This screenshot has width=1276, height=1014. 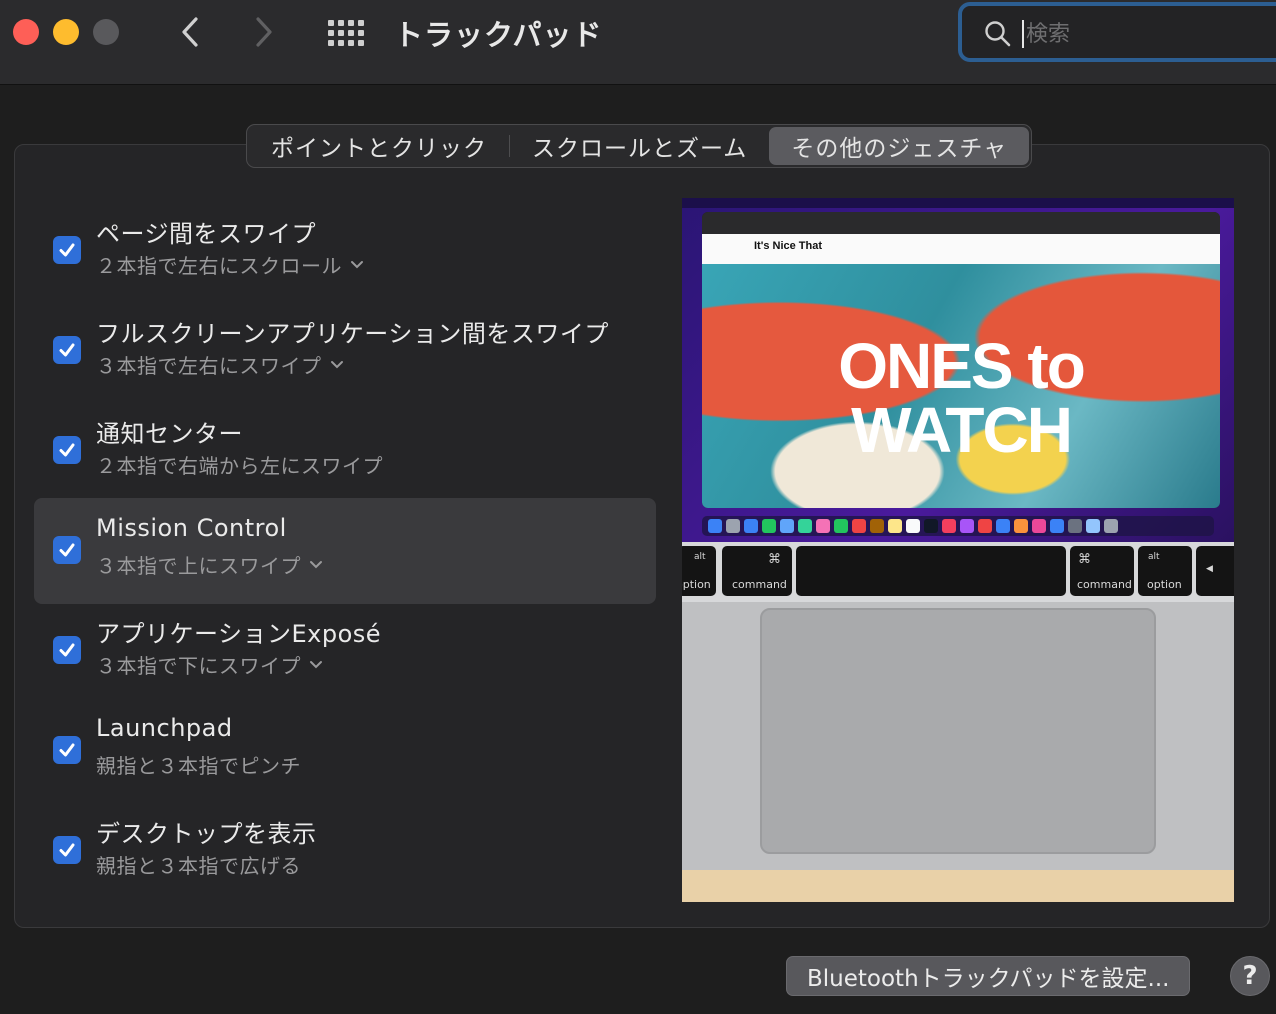 I want to click on gesture-option-dropdown: ３本指で下にスワイプ, so click(x=209, y=664).